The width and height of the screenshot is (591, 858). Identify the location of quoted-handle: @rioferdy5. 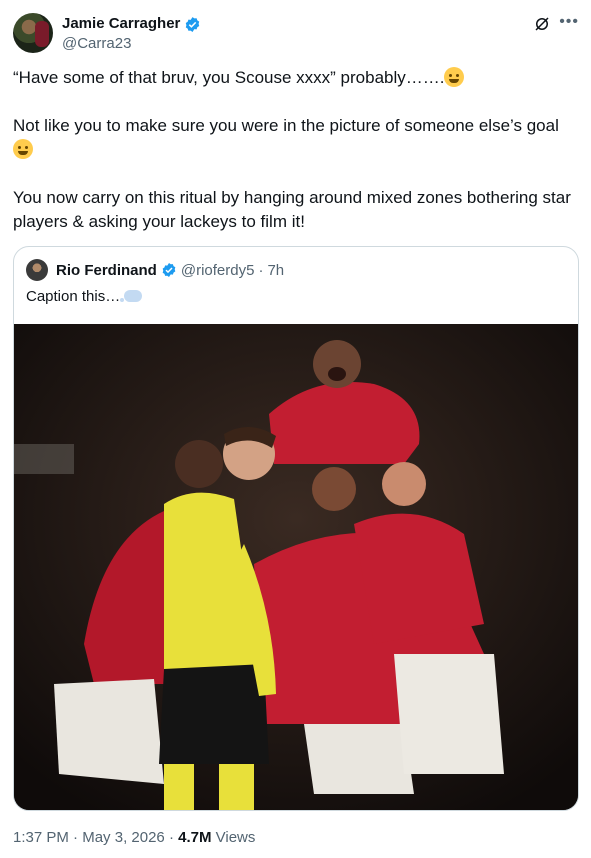
(217, 270).